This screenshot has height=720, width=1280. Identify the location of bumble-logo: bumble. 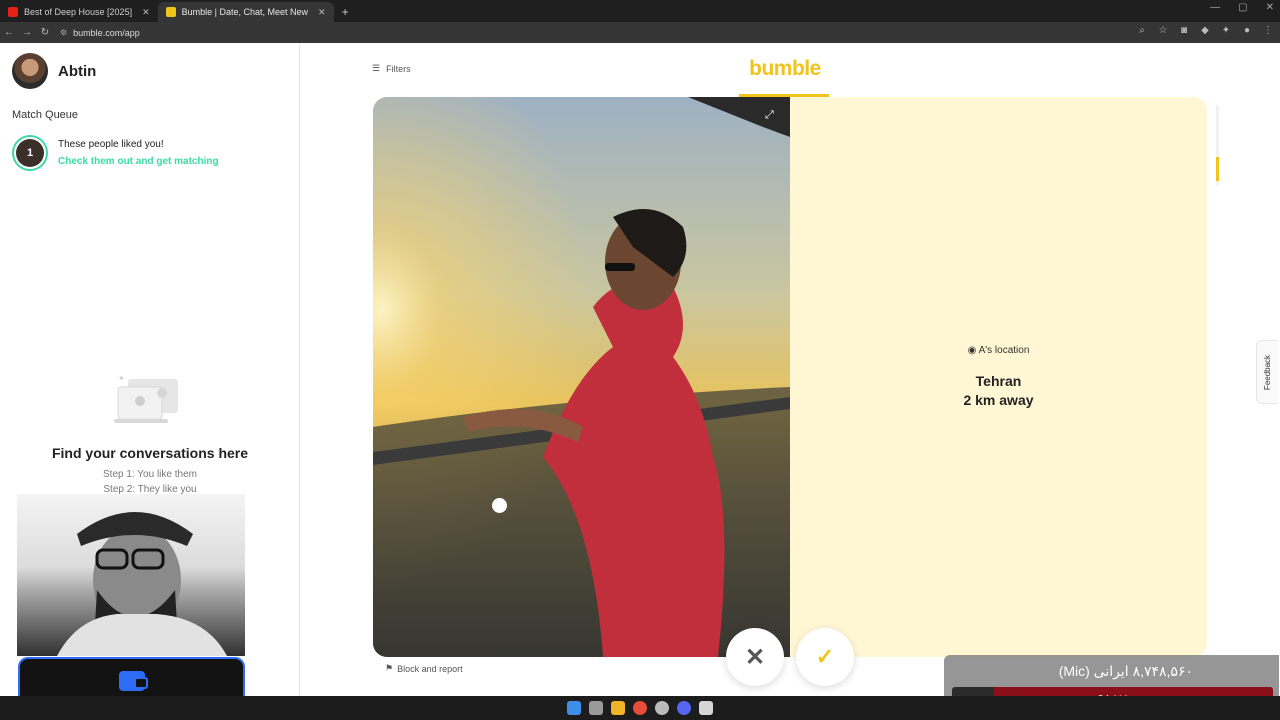
(785, 68).